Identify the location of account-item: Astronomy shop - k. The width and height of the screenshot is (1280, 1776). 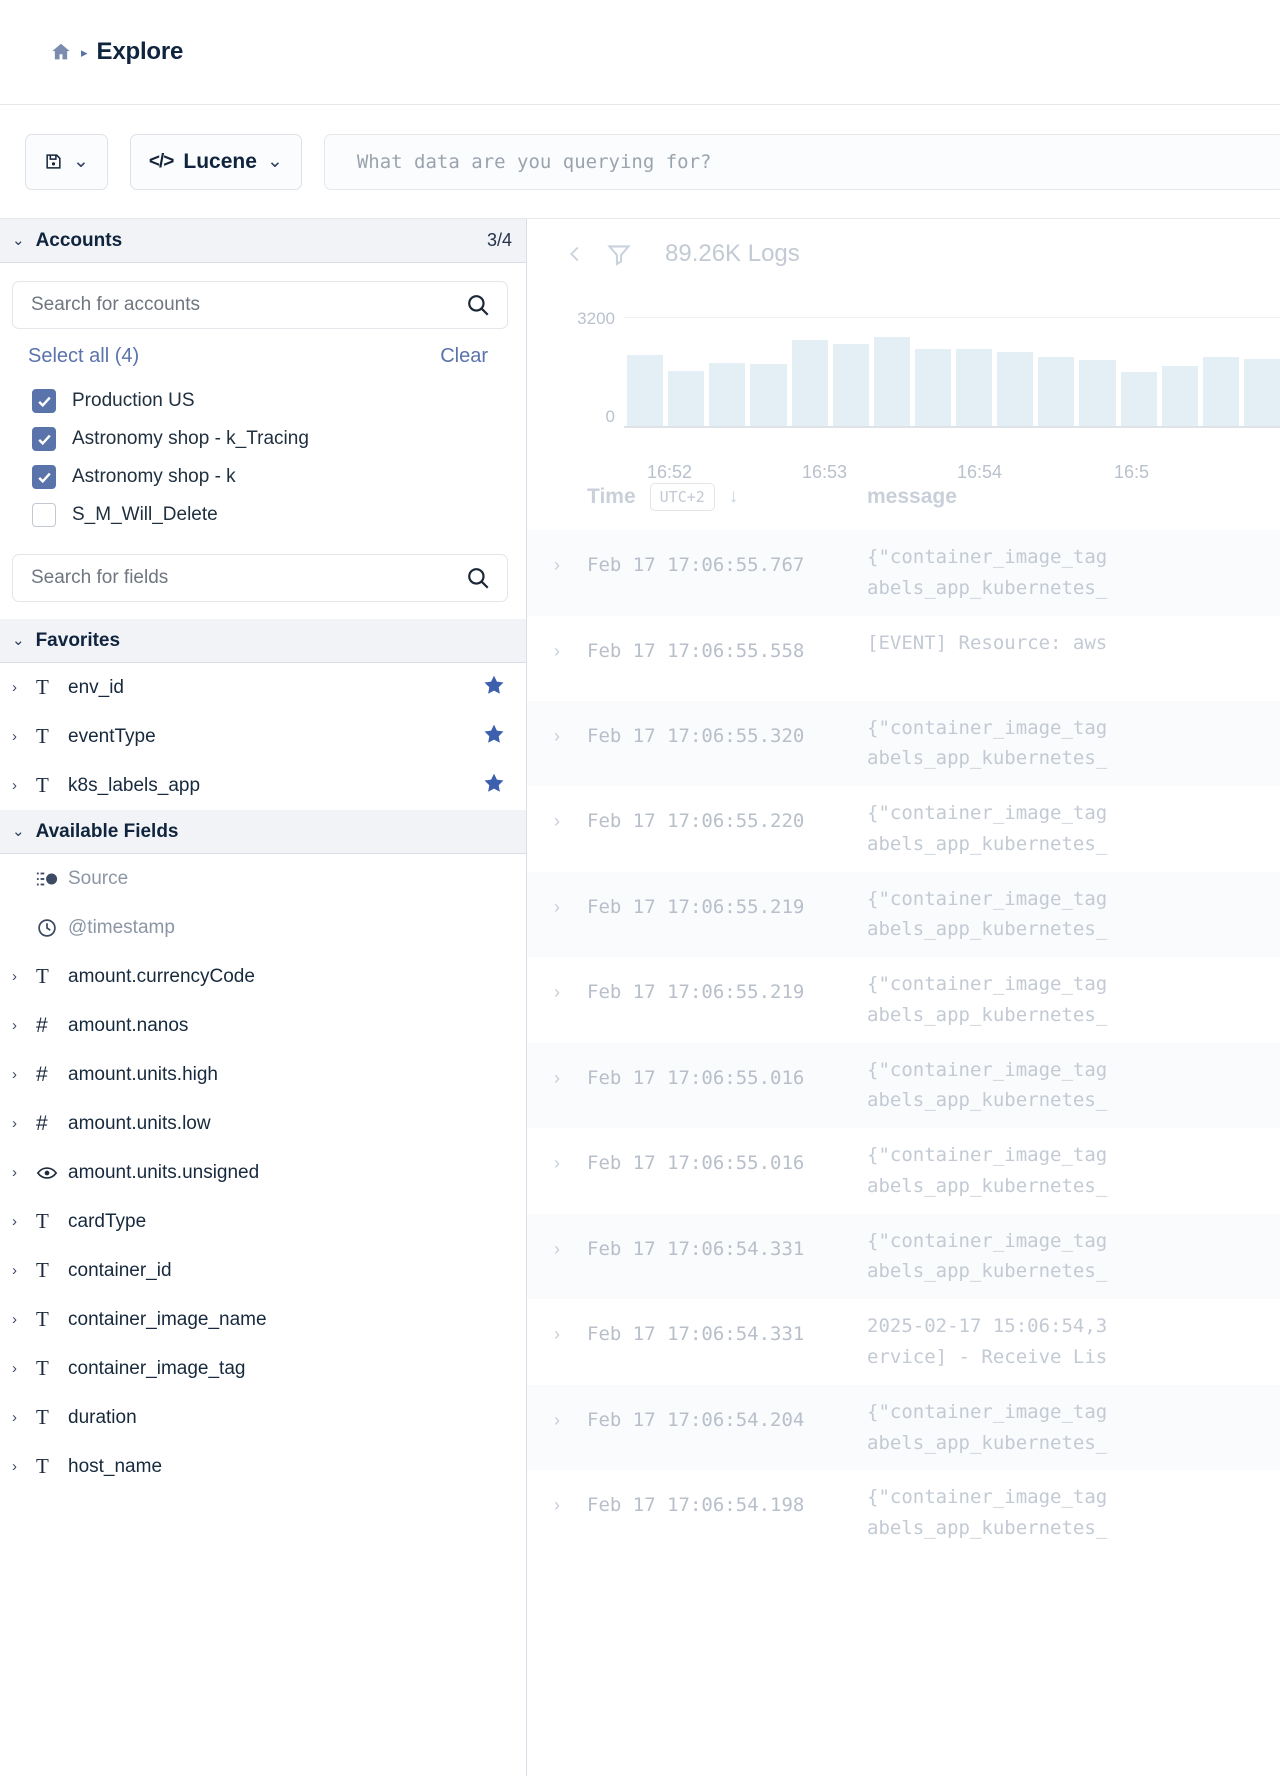
(260, 477).